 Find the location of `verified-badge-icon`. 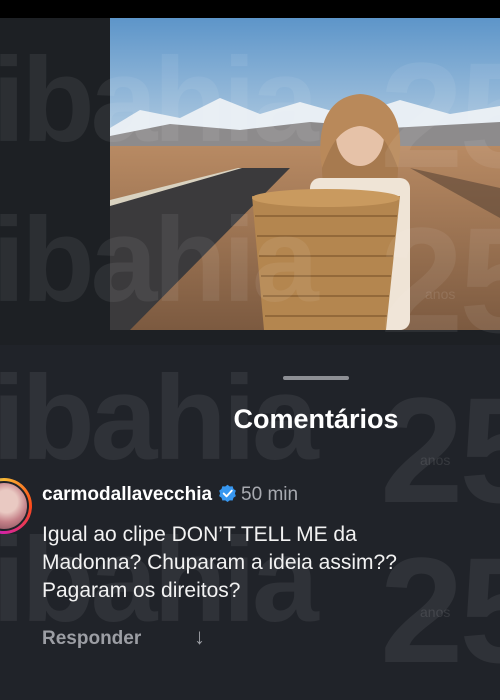

verified-badge-icon is located at coordinates (227, 496).